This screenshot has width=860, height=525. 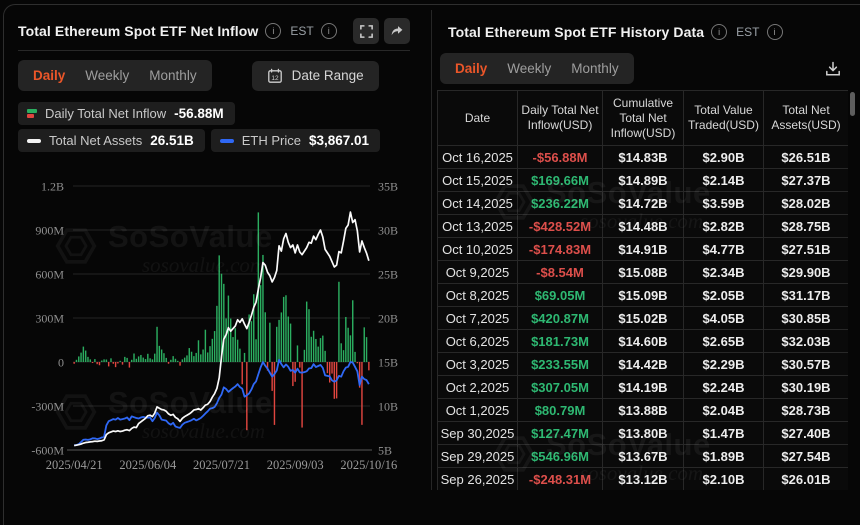 I want to click on cell-net-assets: $28.75B, so click(x=805, y=226).